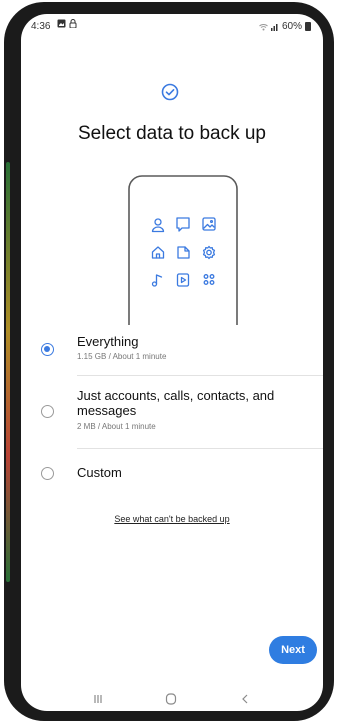 The height and width of the screenshot is (723, 338). I want to click on lock-notification-icon, so click(73, 23).